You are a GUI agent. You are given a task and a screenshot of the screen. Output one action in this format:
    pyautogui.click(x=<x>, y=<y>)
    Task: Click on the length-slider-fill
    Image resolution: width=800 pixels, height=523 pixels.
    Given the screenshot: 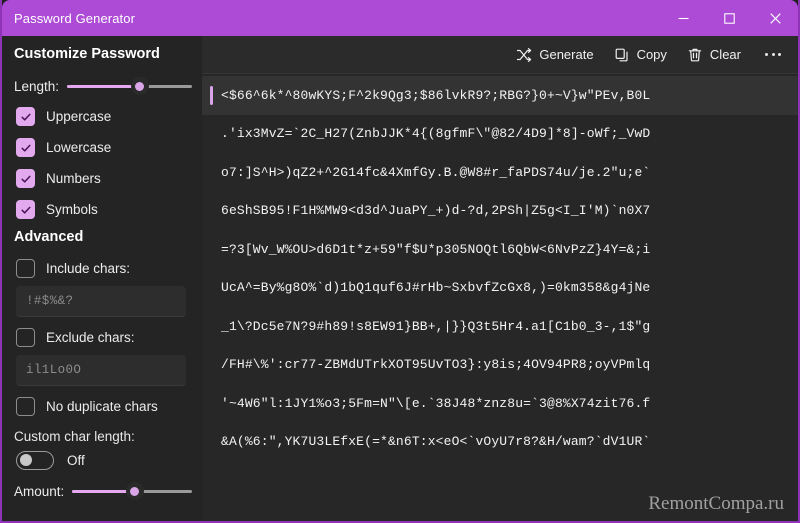 What is the action you would take?
    pyautogui.click(x=103, y=86)
    